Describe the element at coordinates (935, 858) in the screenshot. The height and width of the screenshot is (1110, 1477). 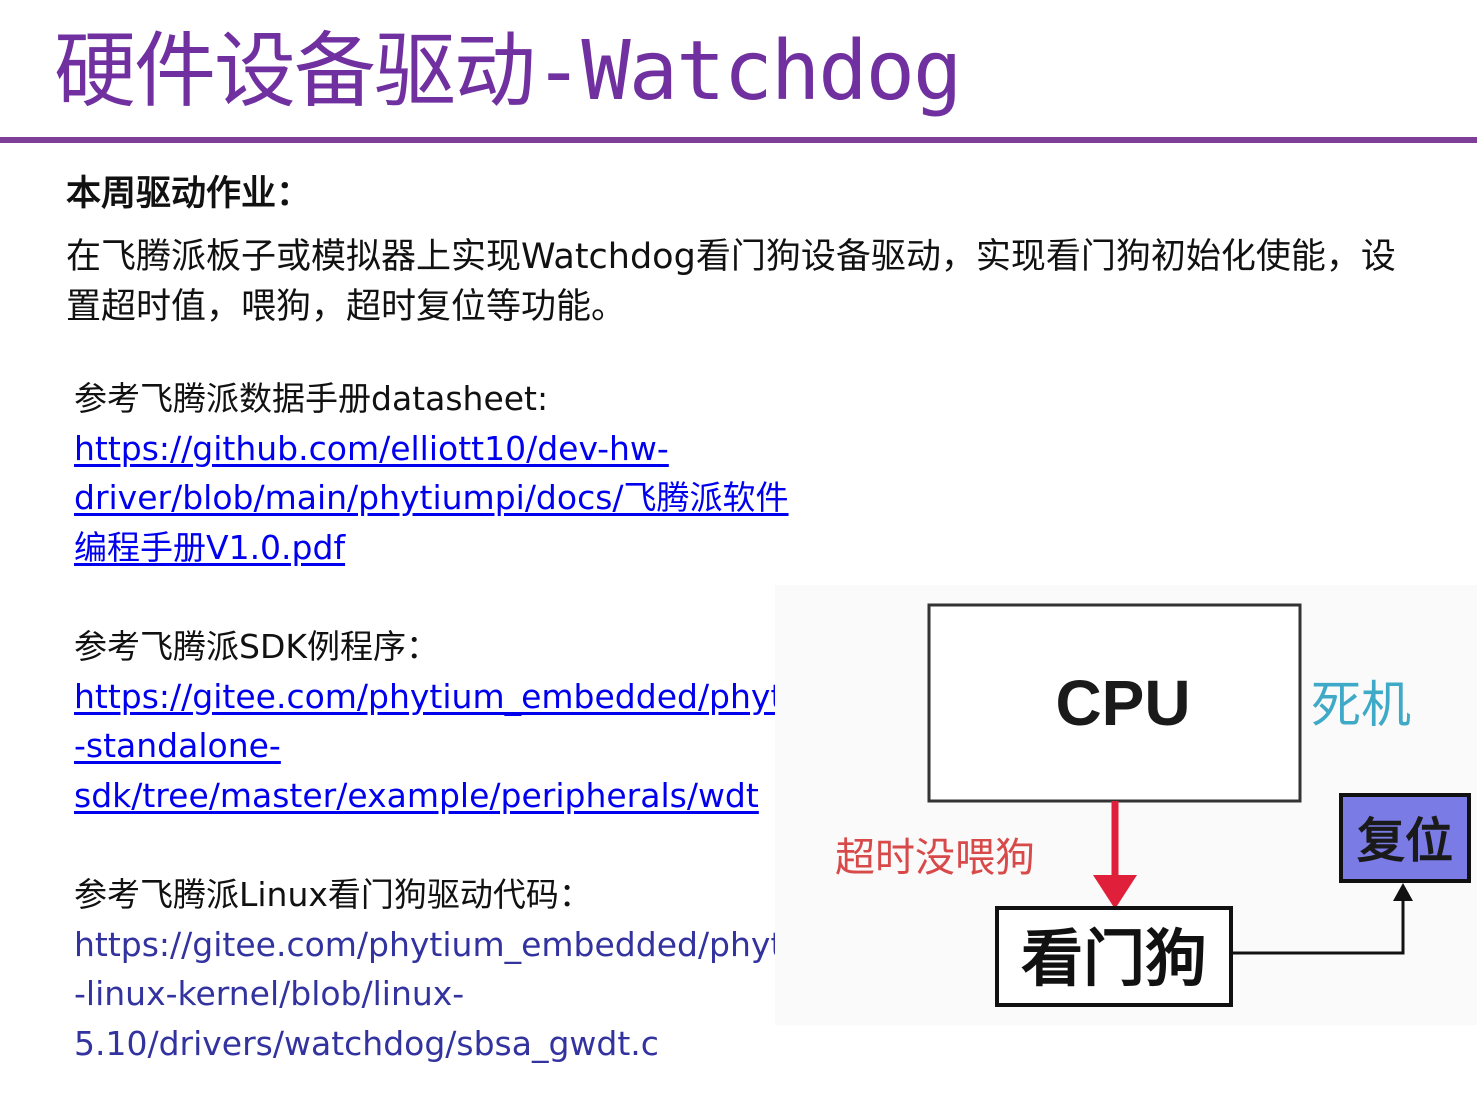
I see `timeout-label: 超时没喂狗` at that location.